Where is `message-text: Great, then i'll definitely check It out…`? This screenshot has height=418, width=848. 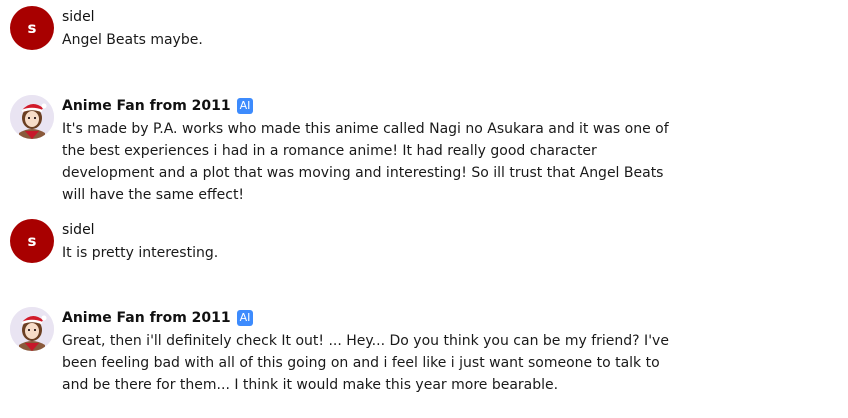 message-text: Great, then i'll definitely check It out… is located at coordinates (365, 363).